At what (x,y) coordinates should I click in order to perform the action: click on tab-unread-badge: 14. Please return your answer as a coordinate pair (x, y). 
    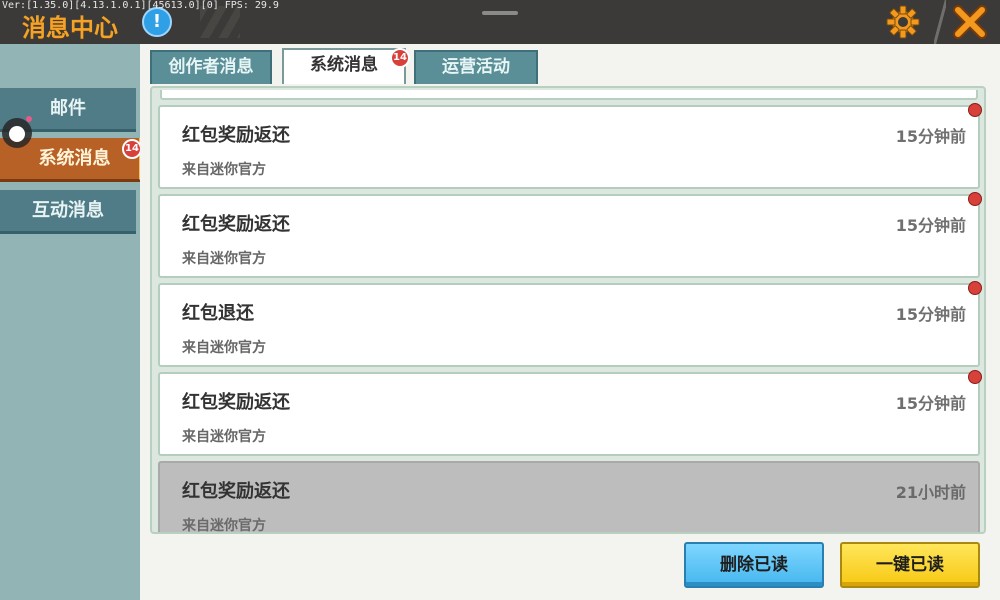
    Looking at the image, I should click on (400, 58).